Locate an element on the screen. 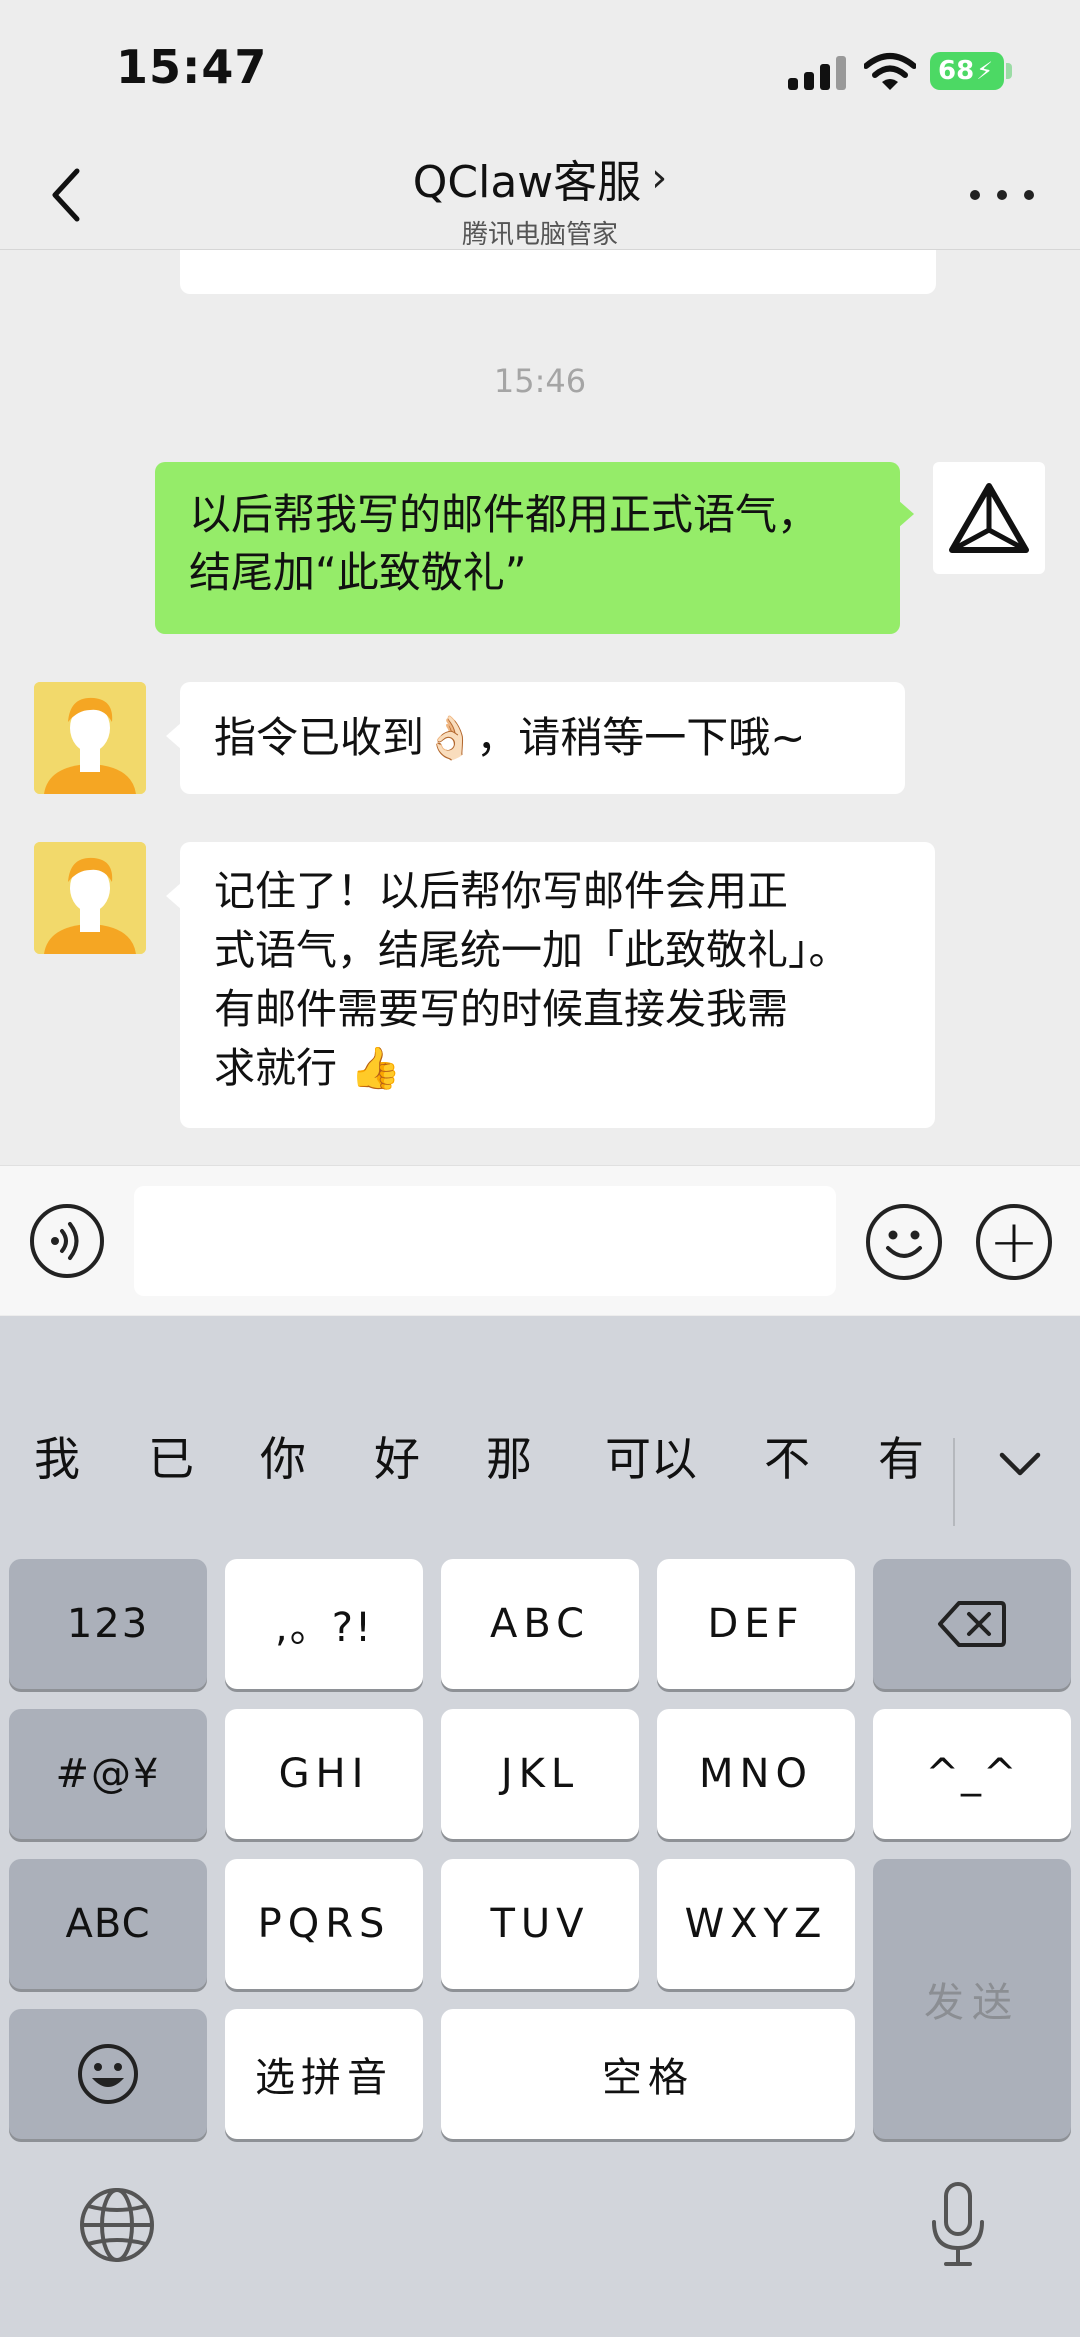  message-line: 有邮件需要写的时候直接发我需 is located at coordinates (501, 1009).